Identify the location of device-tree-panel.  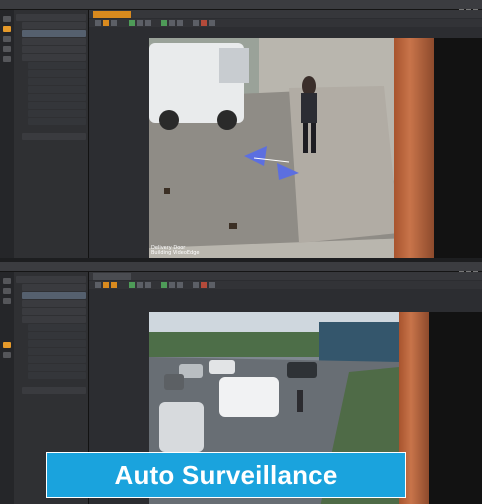
(44, 134).